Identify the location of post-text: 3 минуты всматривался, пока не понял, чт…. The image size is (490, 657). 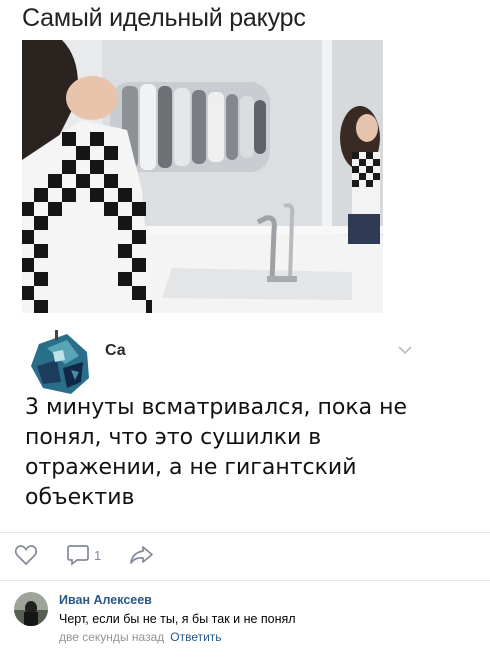
(216, 452).